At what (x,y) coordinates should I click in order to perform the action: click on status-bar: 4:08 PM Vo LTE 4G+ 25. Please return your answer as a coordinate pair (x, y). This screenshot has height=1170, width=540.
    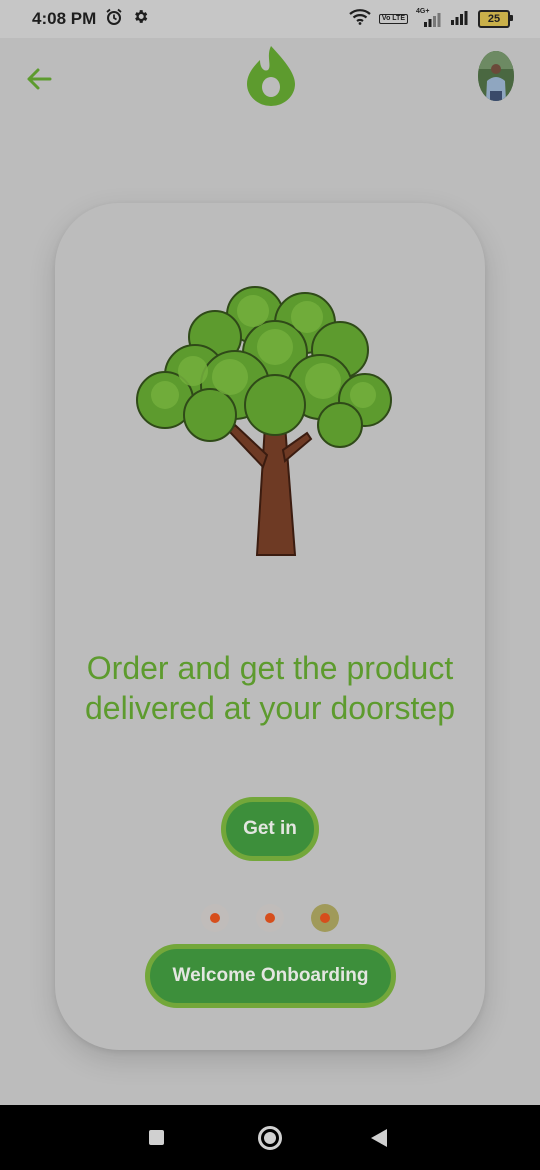
    Looking at the image, I should click on (270, 19).